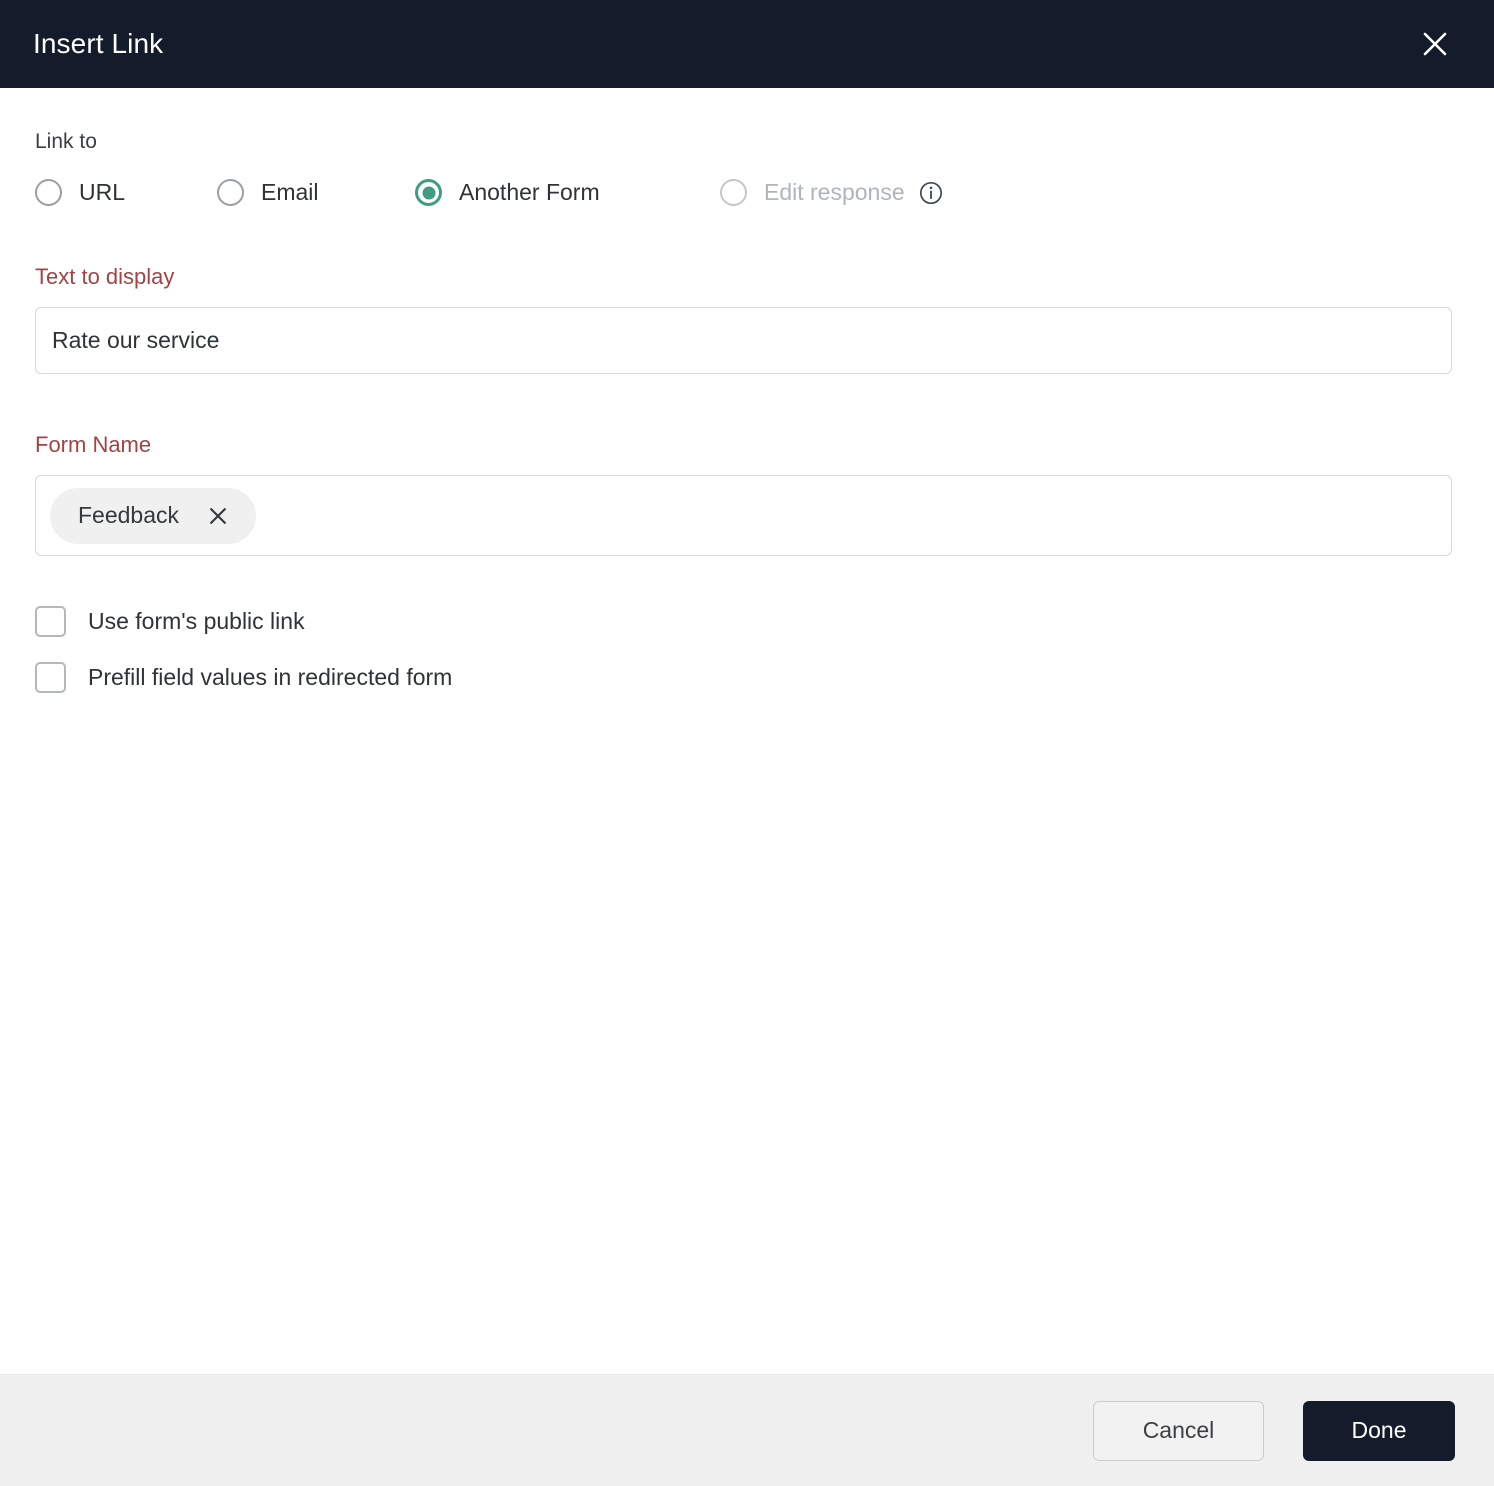 Image resolution: width=1494 pixels, height=1486 pixels. Describe the element at coordinates (93, 445) in the screenshot. I see `form-name-label: Form Name` at that location.